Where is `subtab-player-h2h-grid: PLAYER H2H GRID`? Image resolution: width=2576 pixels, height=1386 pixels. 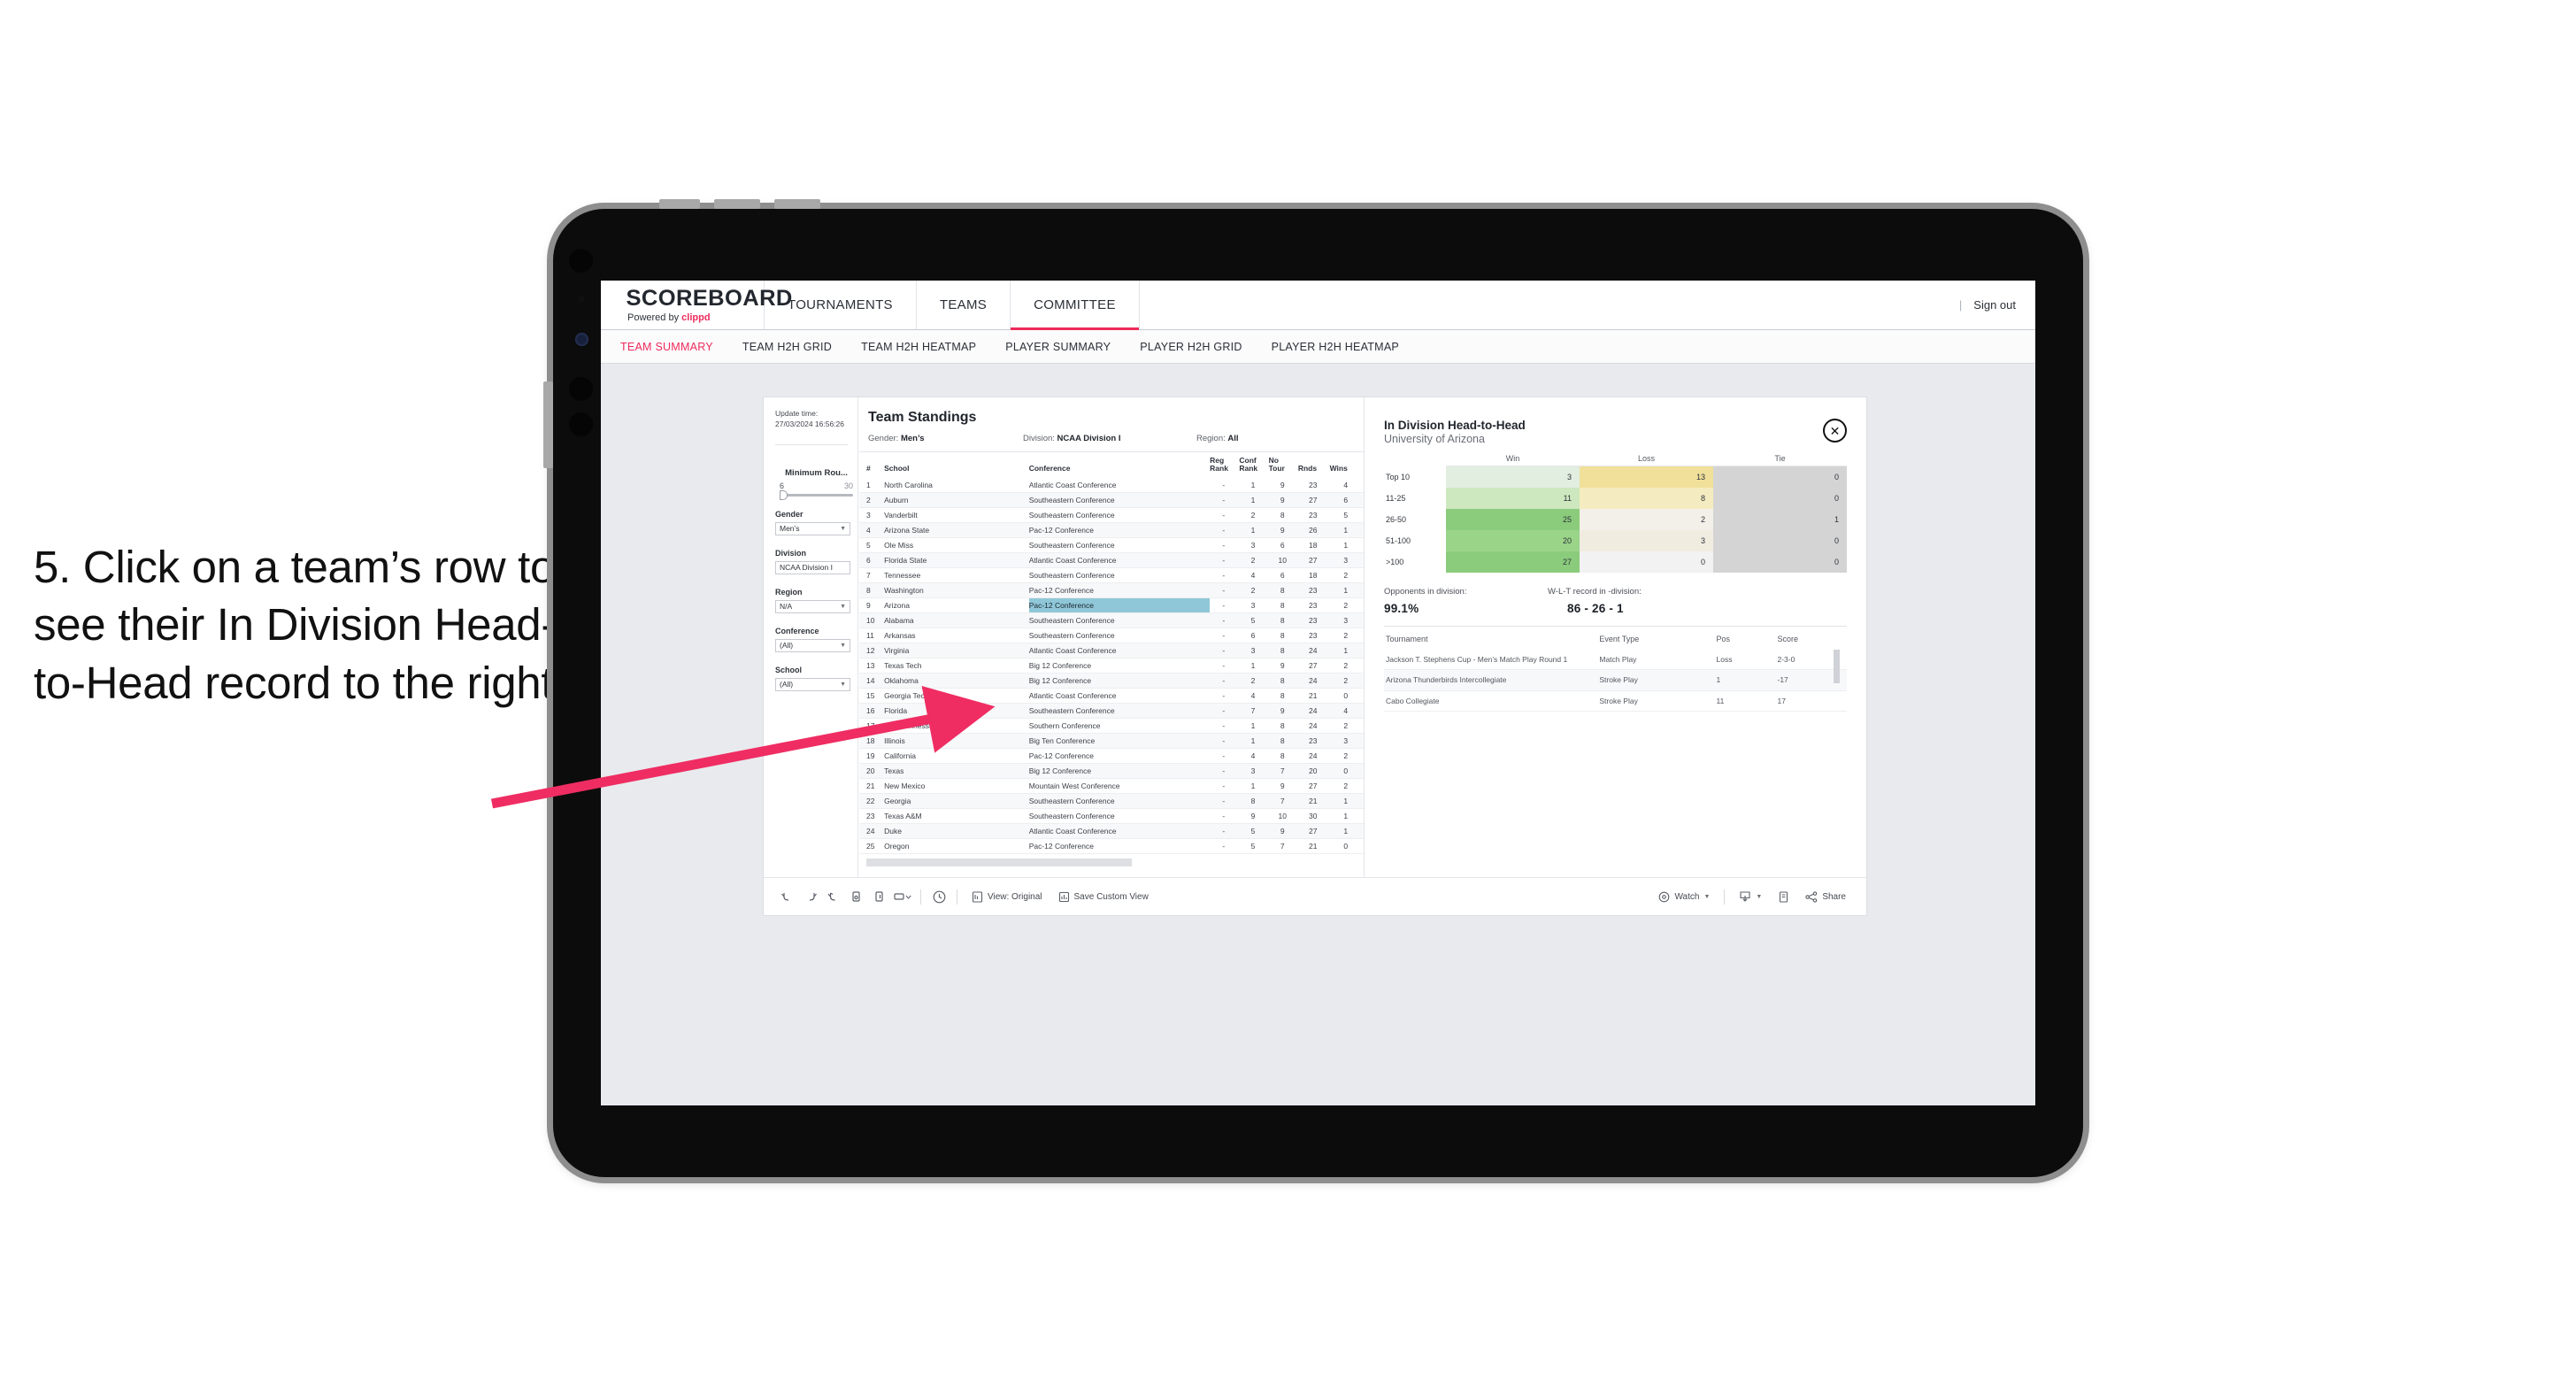 subtab-player-h2h-grid: PLAYER H2H GRID is located at coordinates (1191, 347).